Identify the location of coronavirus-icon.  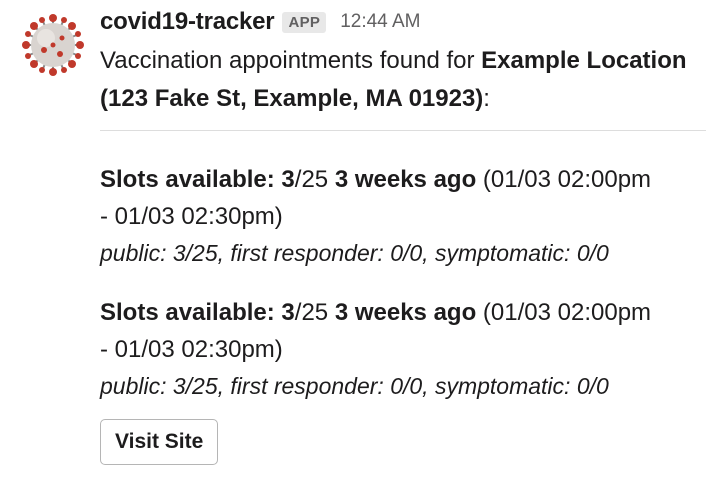
(53, 45).